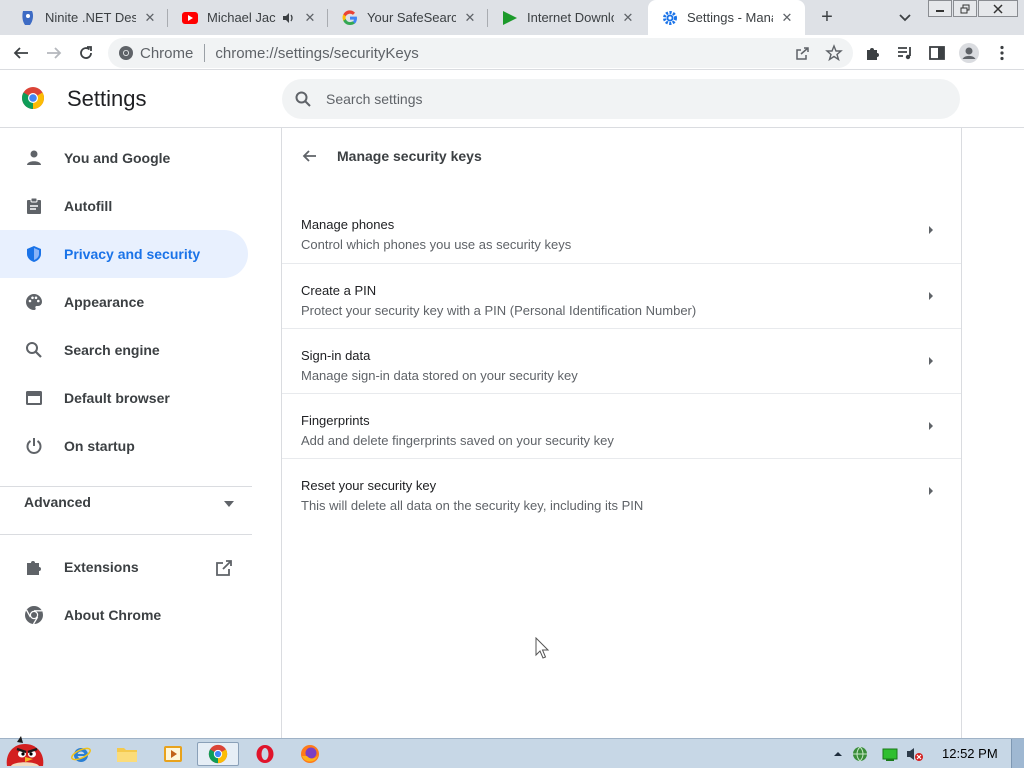  What do you see at coordinates (873, 53) in the screenshot?
I see `extensions-puzzle-icon` at bounding box center [873, 53].